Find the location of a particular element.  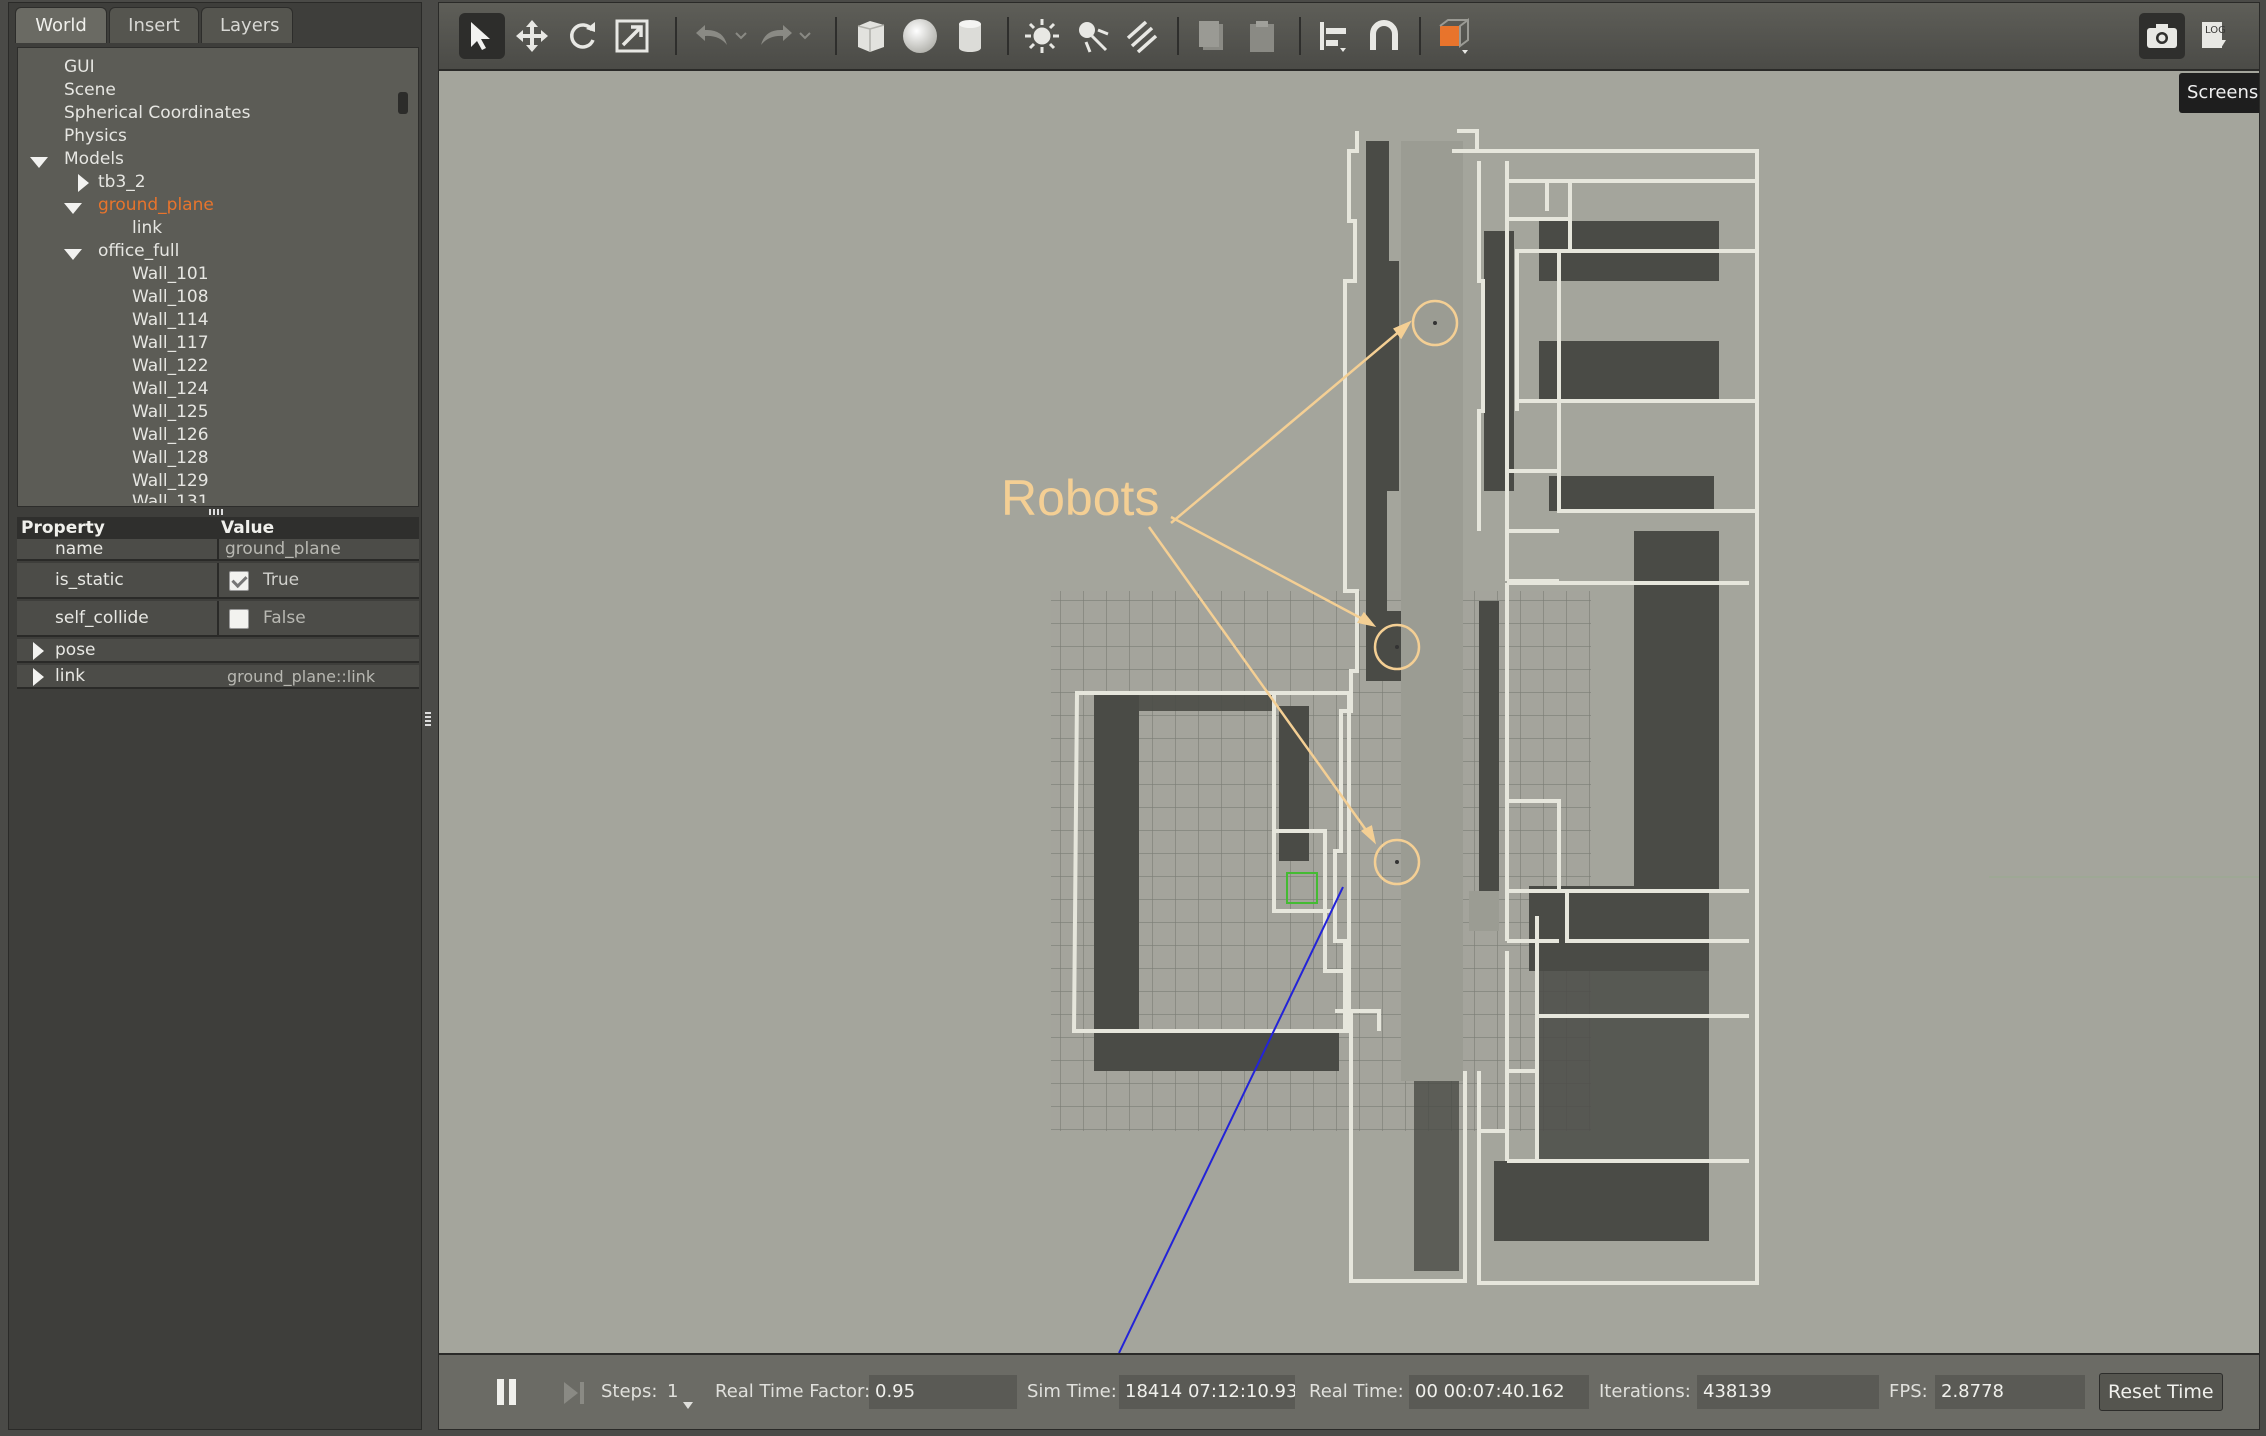

select-arrow-icon is located at coordinates (482, 36).